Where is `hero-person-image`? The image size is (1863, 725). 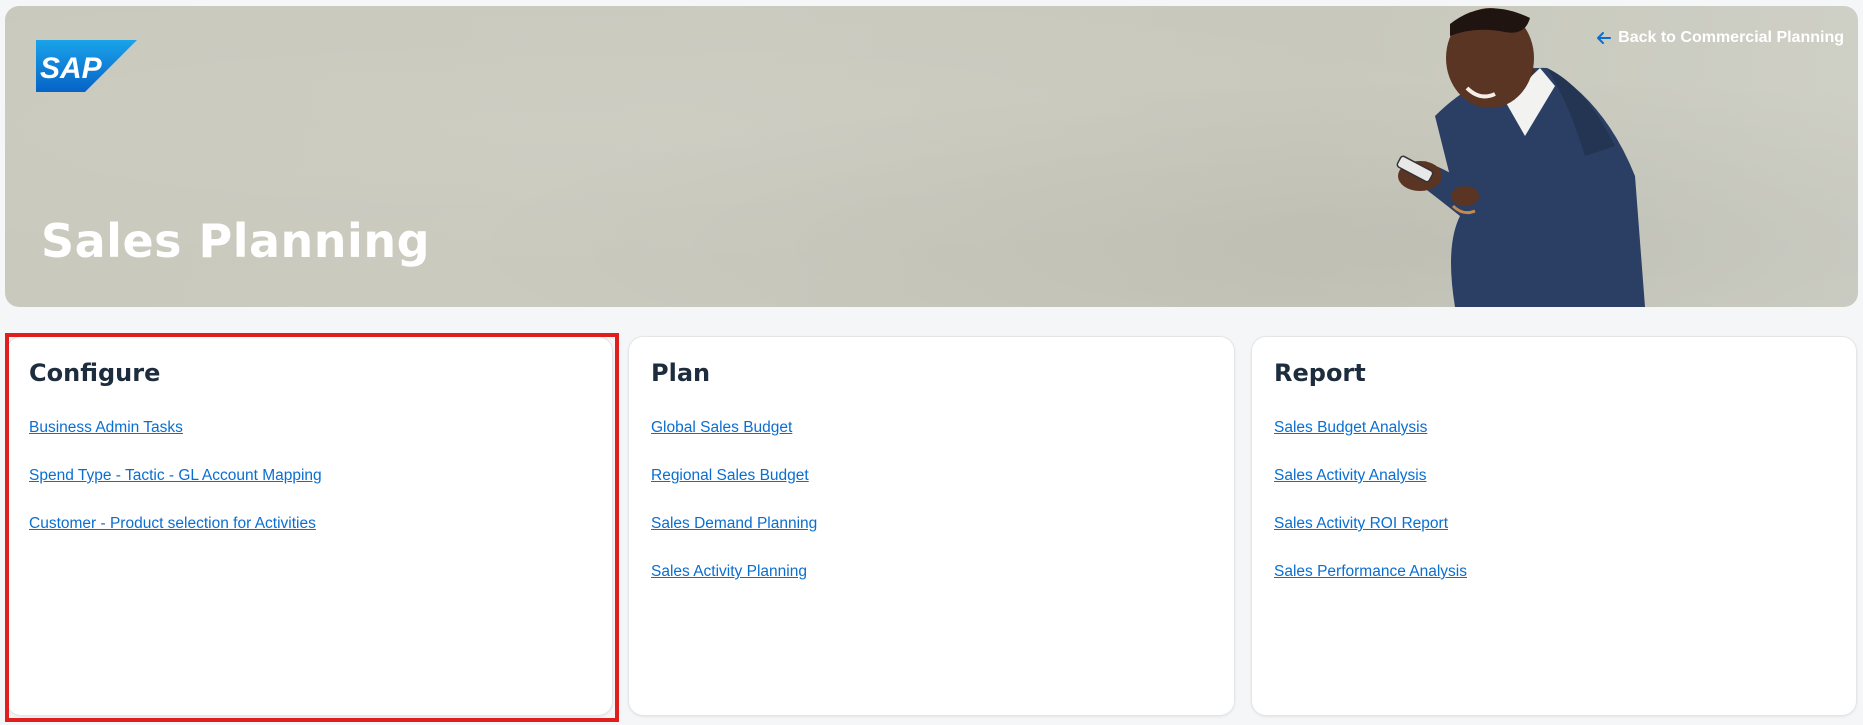 hero-person-image is located at coordinates (1520, 157).